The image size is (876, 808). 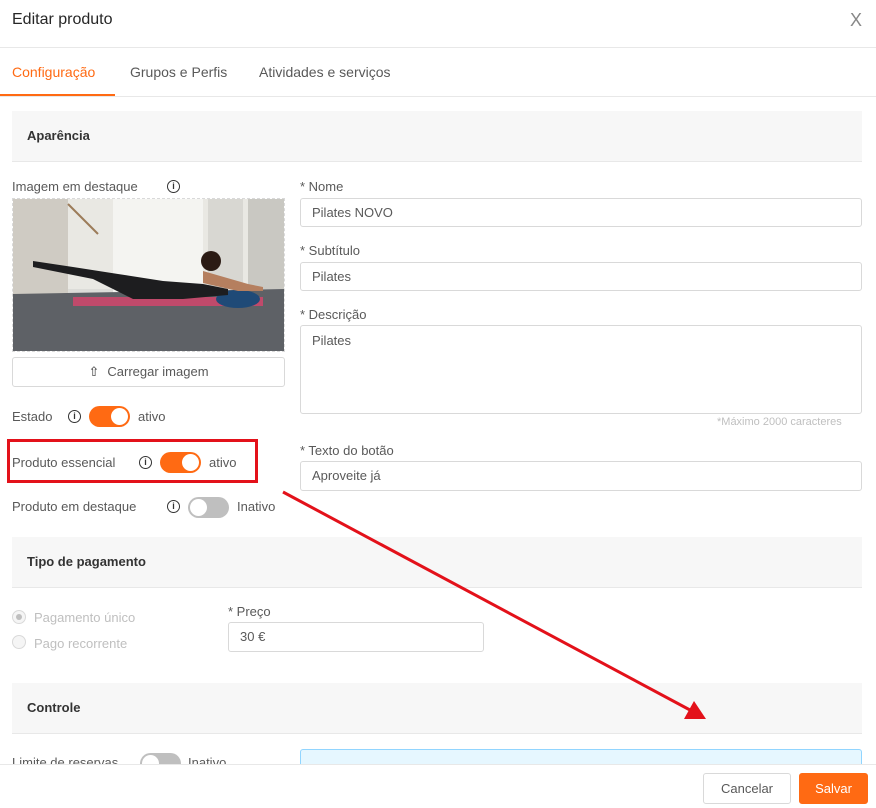 I want to click on subtitulo-input: Pilates, so click(x=581, y=276).